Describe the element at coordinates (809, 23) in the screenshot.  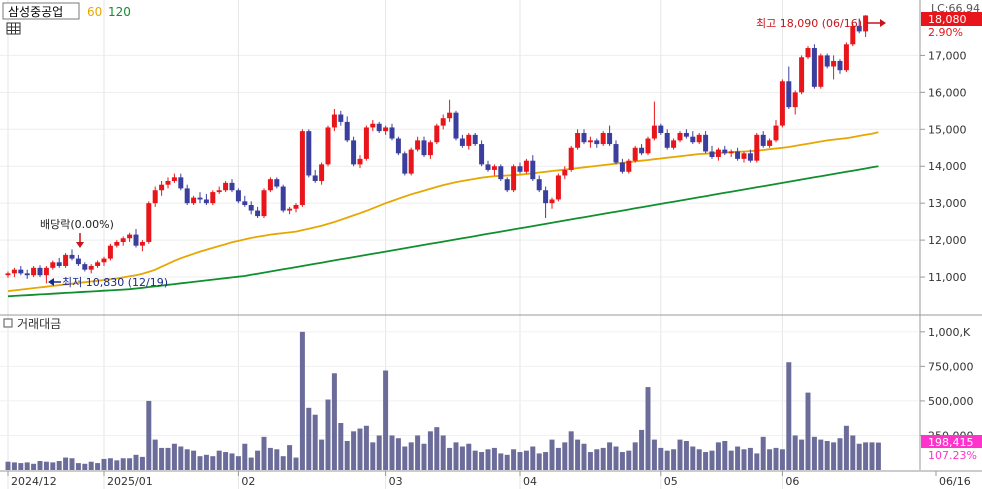
I see `high-price-annotation: 최고 18,090 (06/16)` at that location.